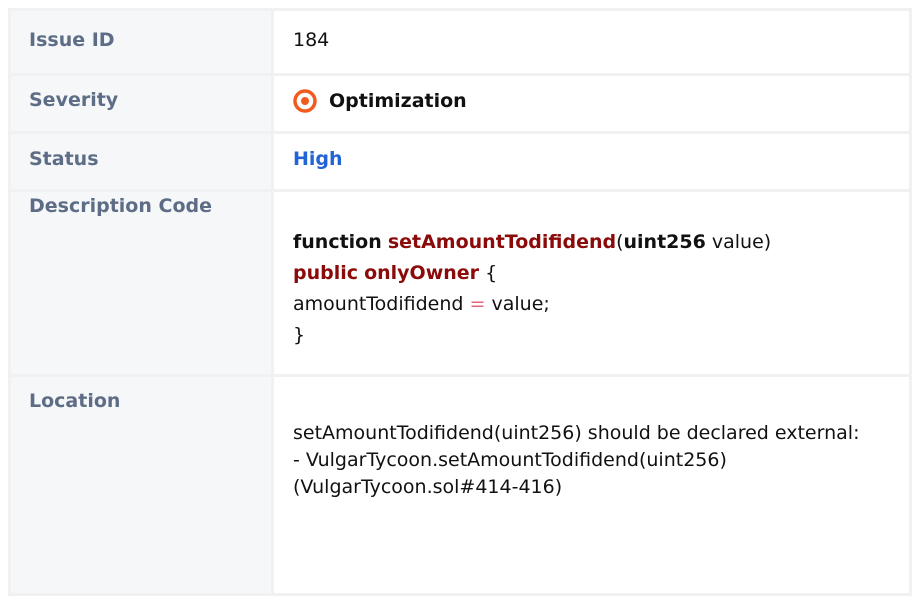  I want to click on code-operator: =, so click(477, 304).